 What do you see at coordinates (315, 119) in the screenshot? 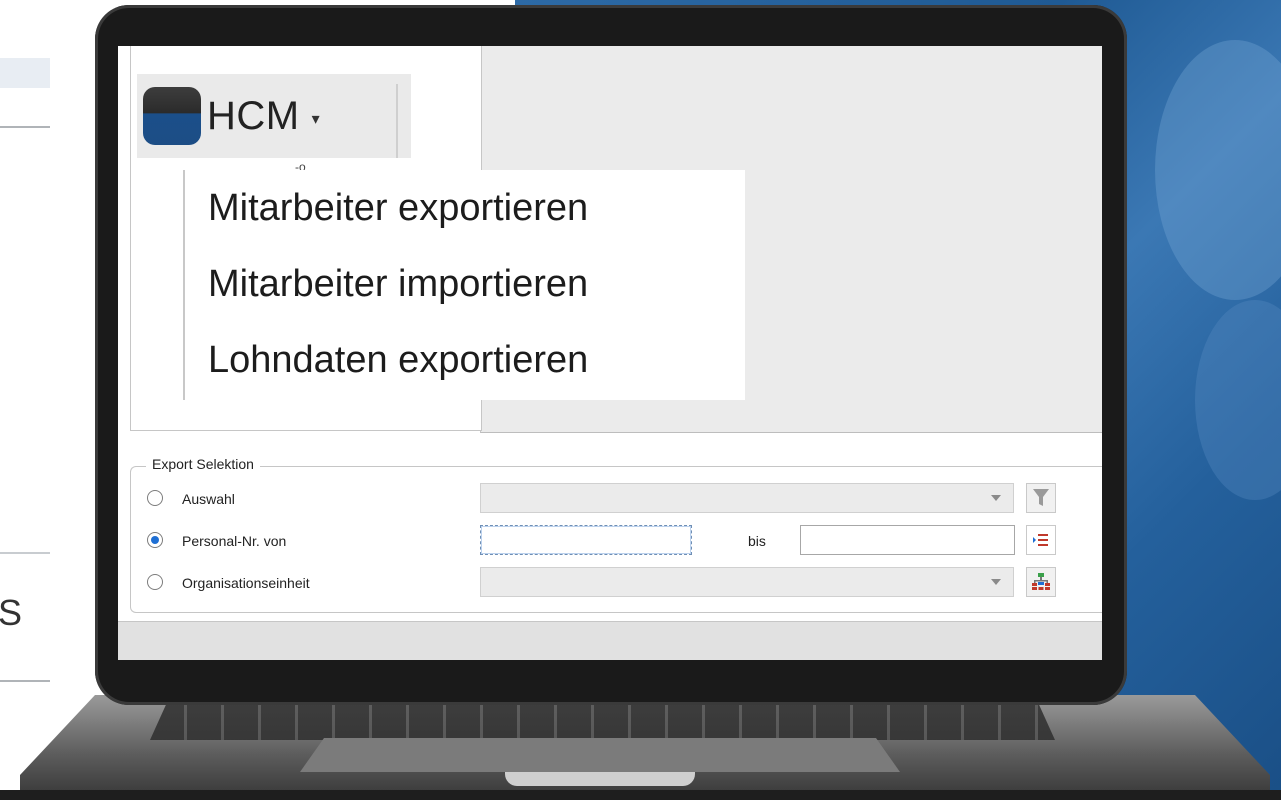
I see `chevron-down-icon: ▾` at bounding box center [315, 119].